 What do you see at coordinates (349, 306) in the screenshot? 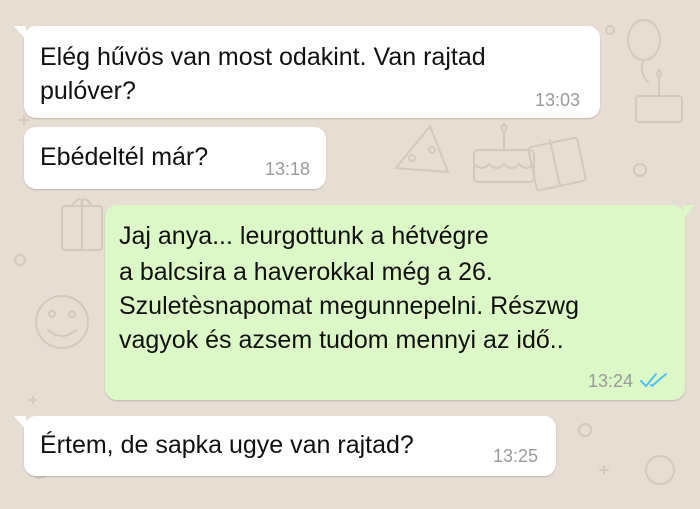
I see `message-text-line: Szuletèsnapomat megunnepelni. Részwg` at bounding box center [349, 306].